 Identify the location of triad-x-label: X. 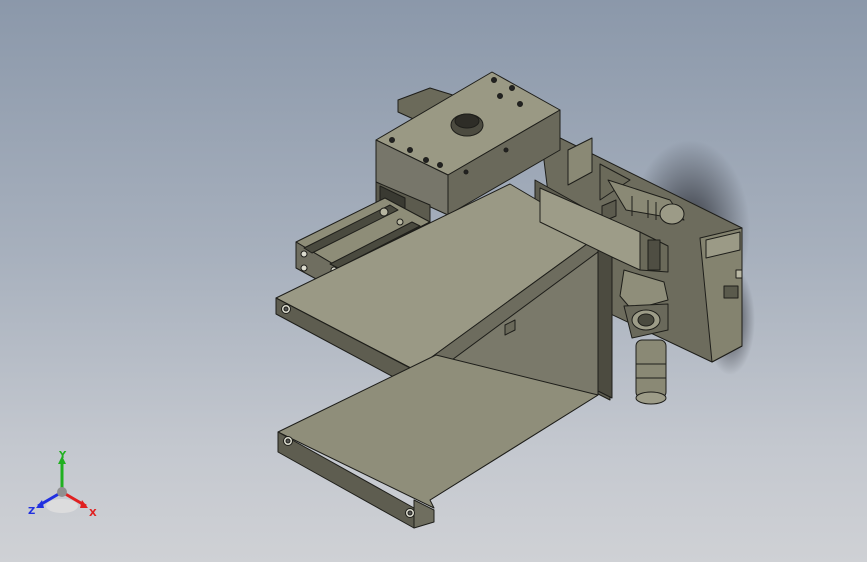
(93, 513).